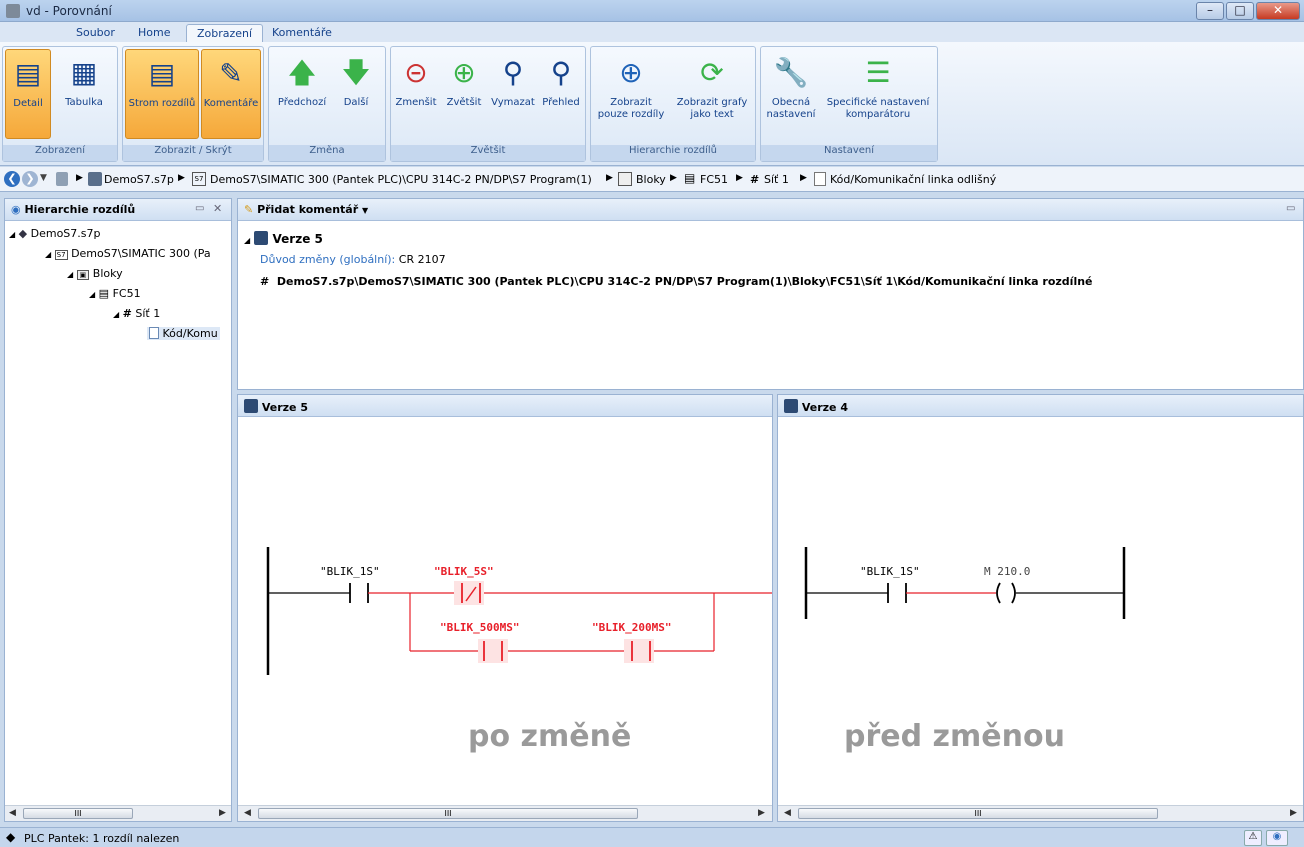 This screenshot has height=847, width=1304. I want to click on overview-icon: ⚲, so click(561, 72).